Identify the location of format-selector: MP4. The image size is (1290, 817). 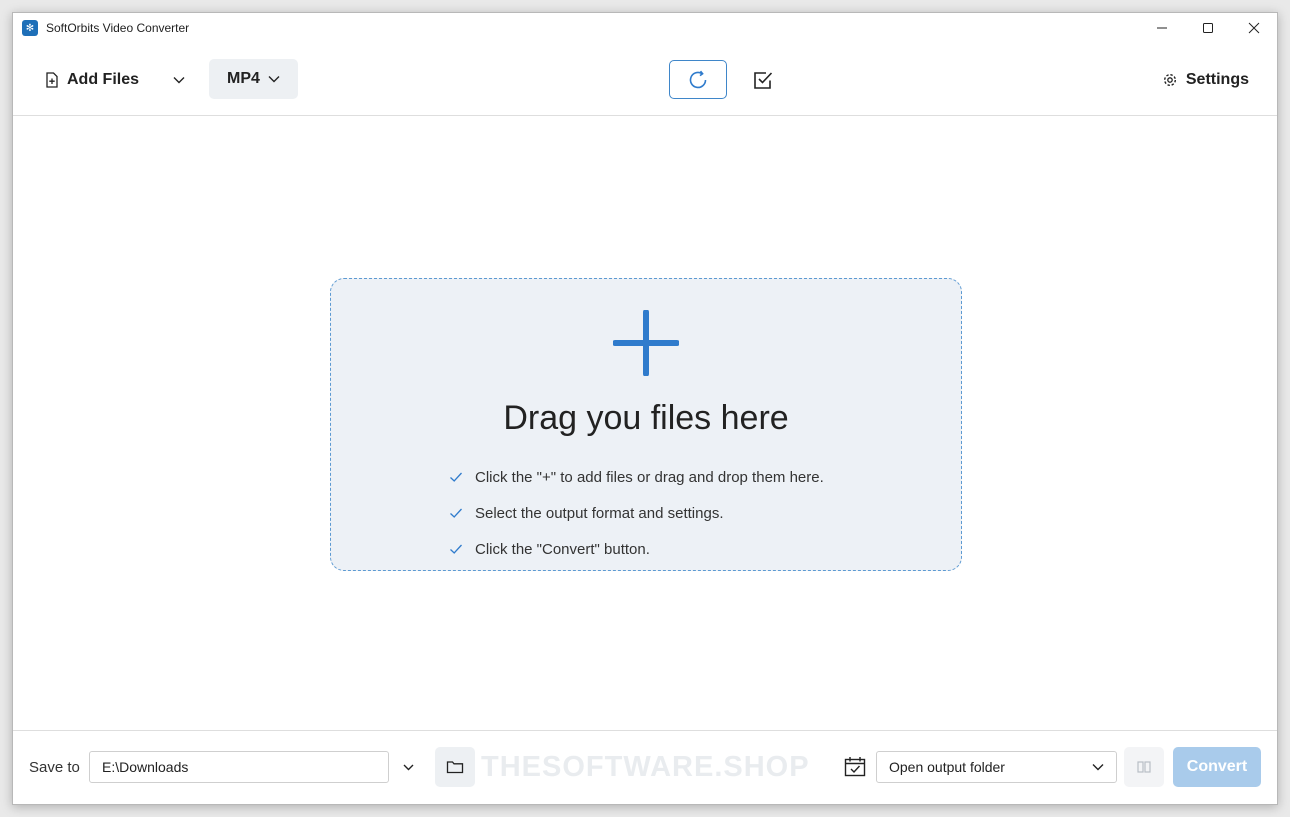
(253, 79).